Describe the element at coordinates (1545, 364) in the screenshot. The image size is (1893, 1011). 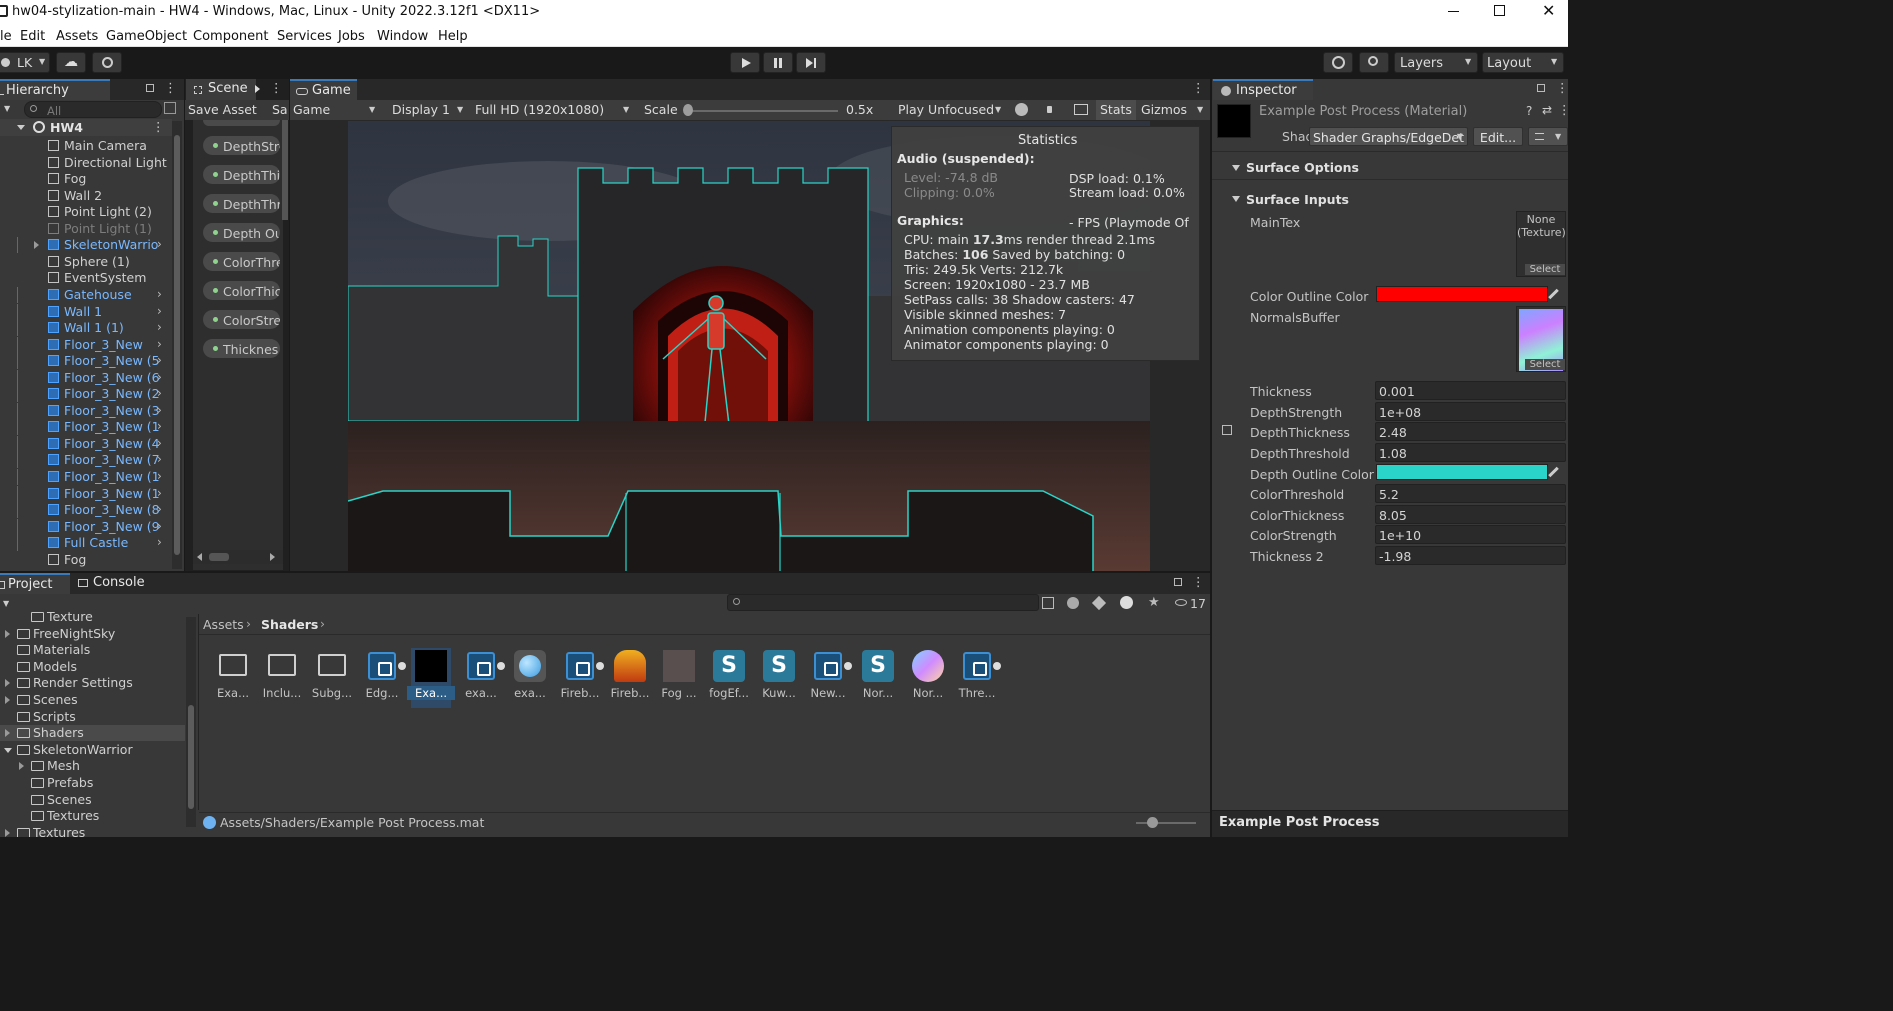
I see `texture-select-button: Select` at that location.